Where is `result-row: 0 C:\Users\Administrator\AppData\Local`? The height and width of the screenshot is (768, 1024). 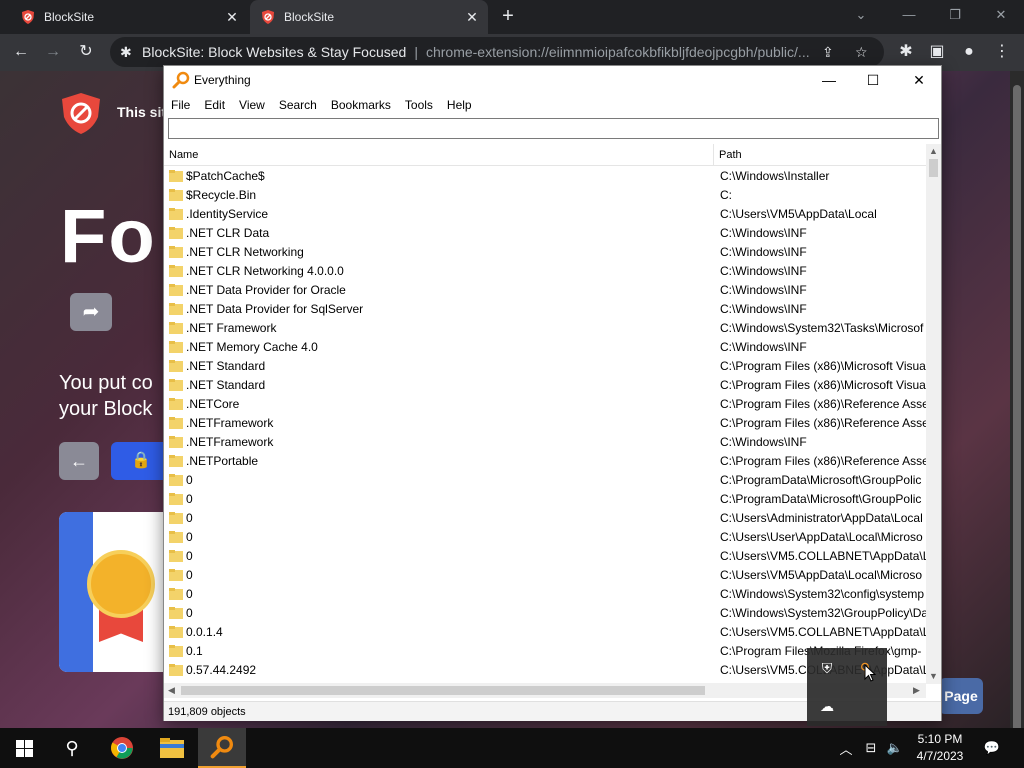 result-row: 0 C:\Users\Administrator\AppData\Local is located at coordinates (545, 518).